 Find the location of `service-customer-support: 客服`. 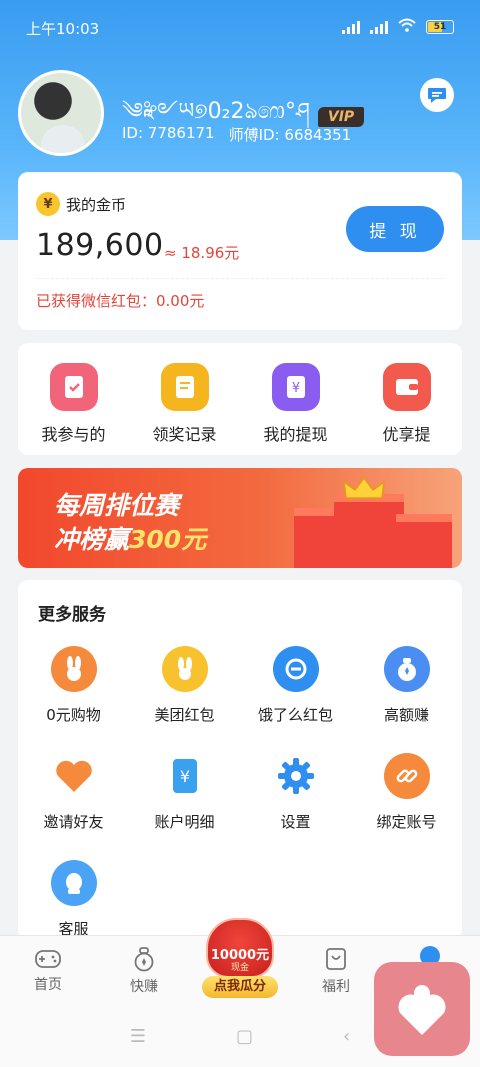

service-customer-support: 客服 is located at coordinates (73, 899).